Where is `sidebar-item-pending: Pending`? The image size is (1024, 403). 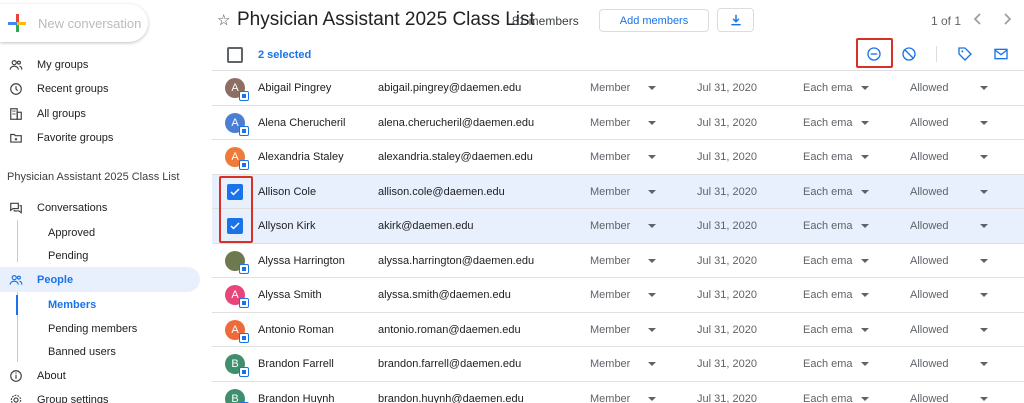 sidebar-item-pending: Pending is located at coordinates (68, 256).